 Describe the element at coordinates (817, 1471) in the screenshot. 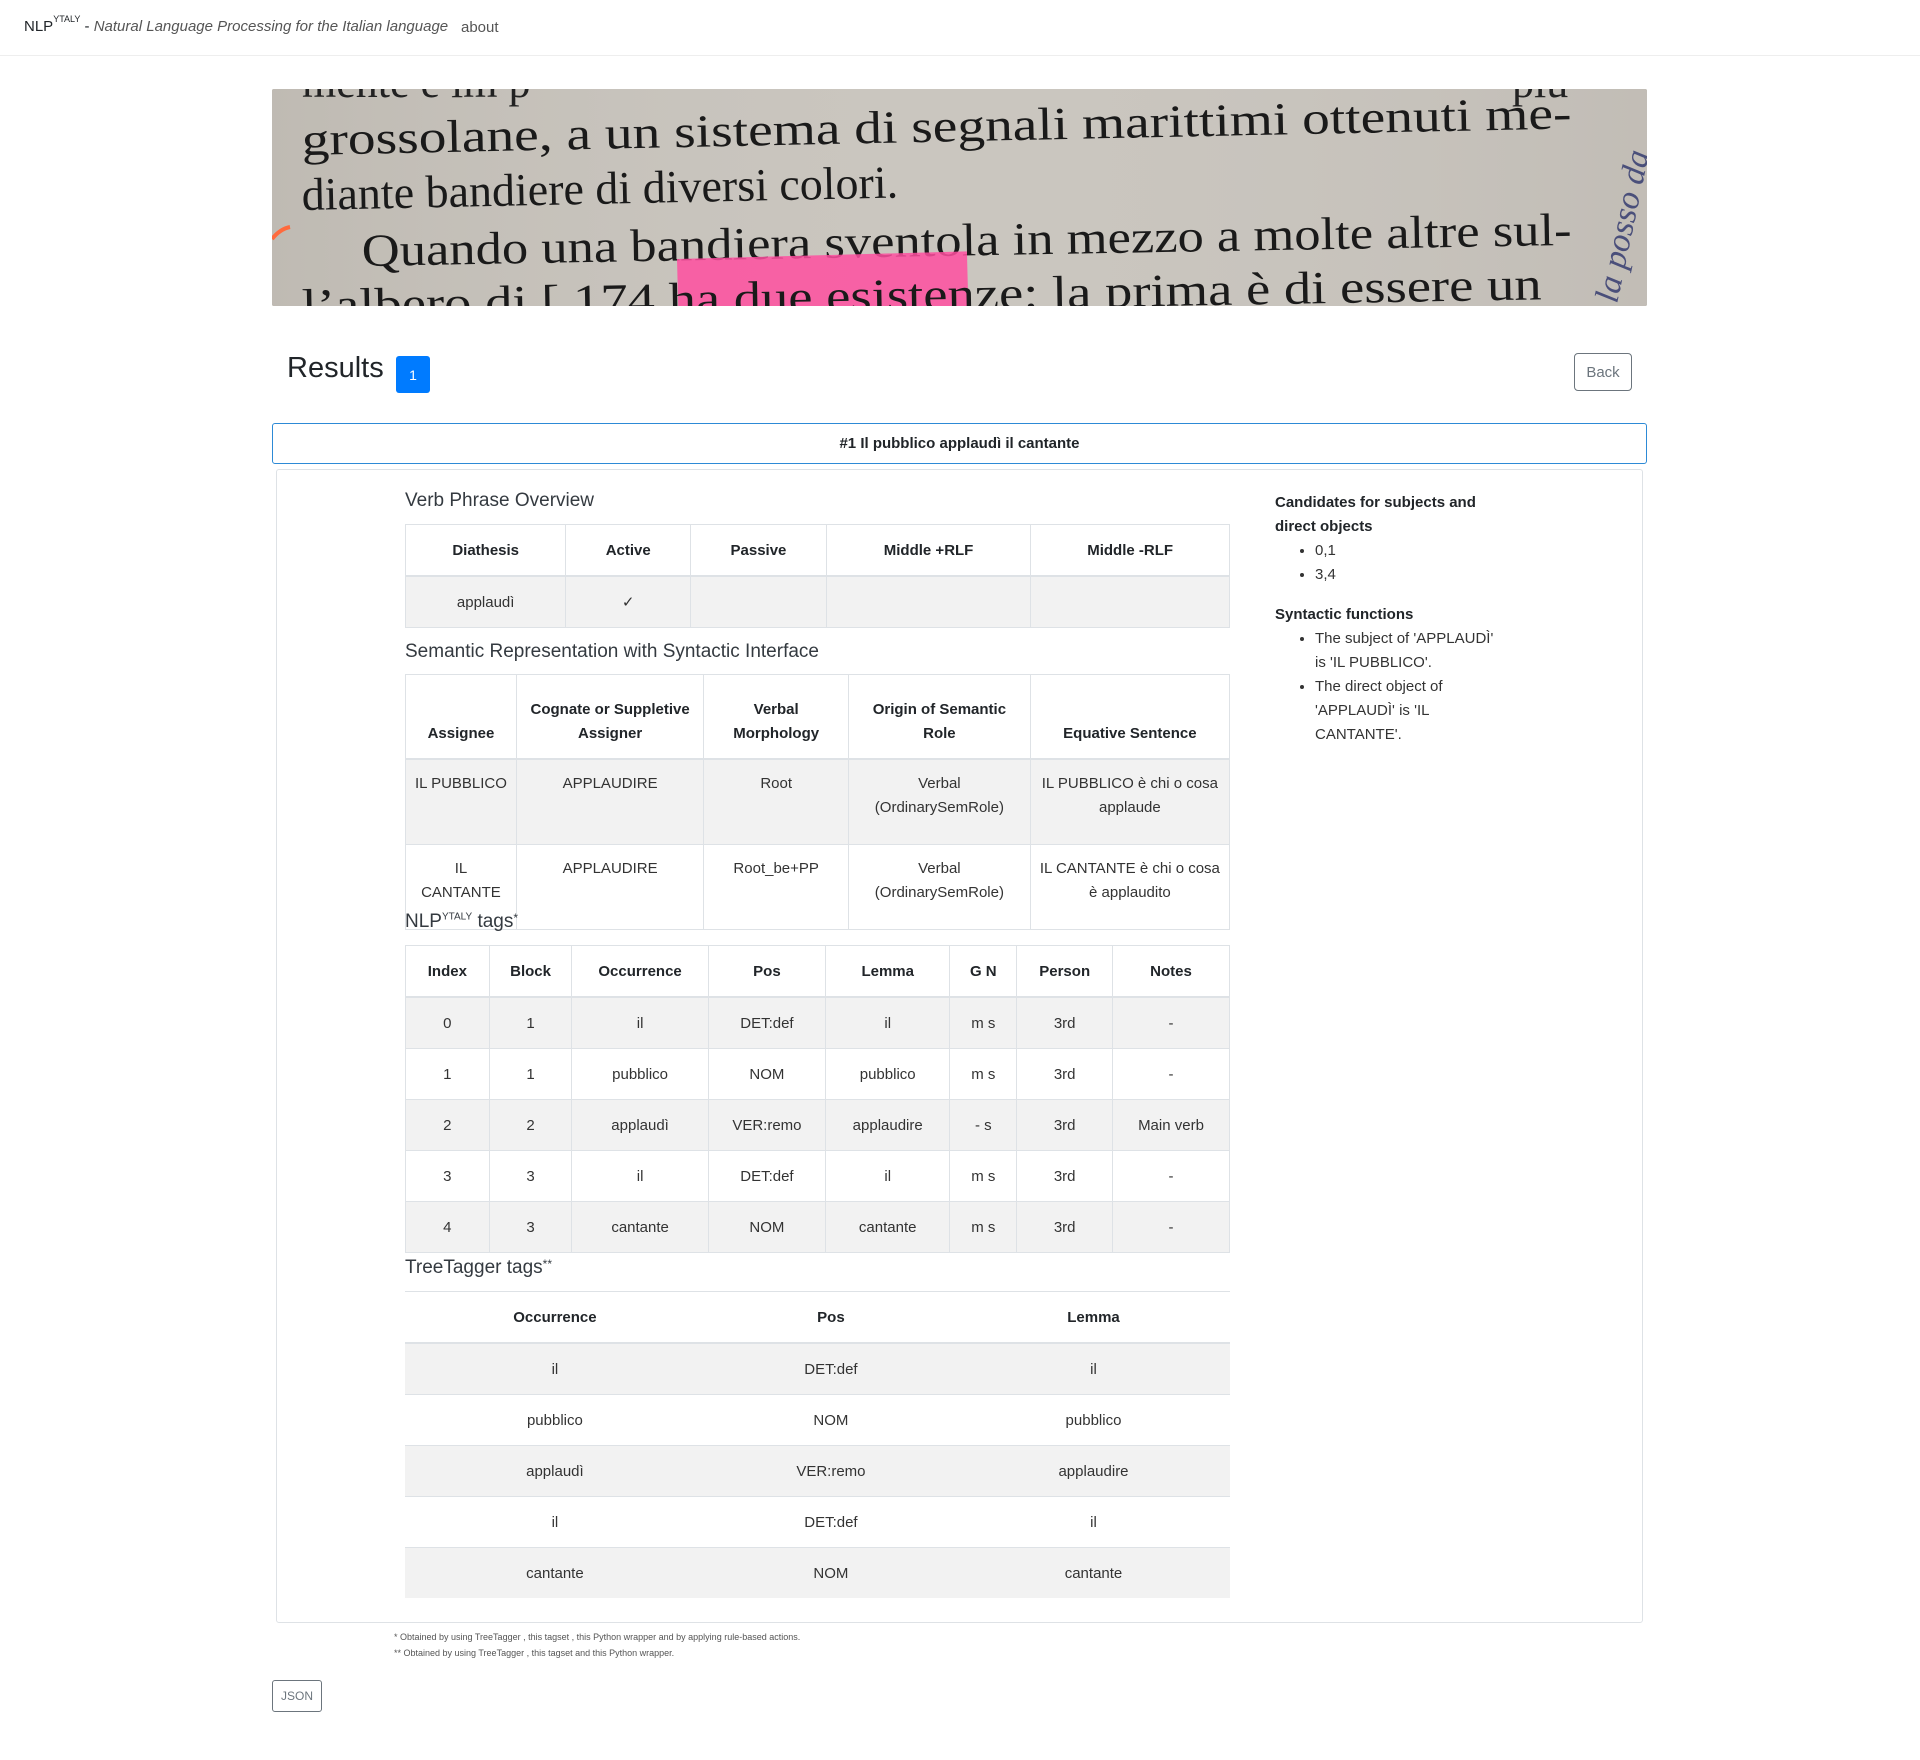

I see `table-row: applaudì VER:remo applaudire` at that location.